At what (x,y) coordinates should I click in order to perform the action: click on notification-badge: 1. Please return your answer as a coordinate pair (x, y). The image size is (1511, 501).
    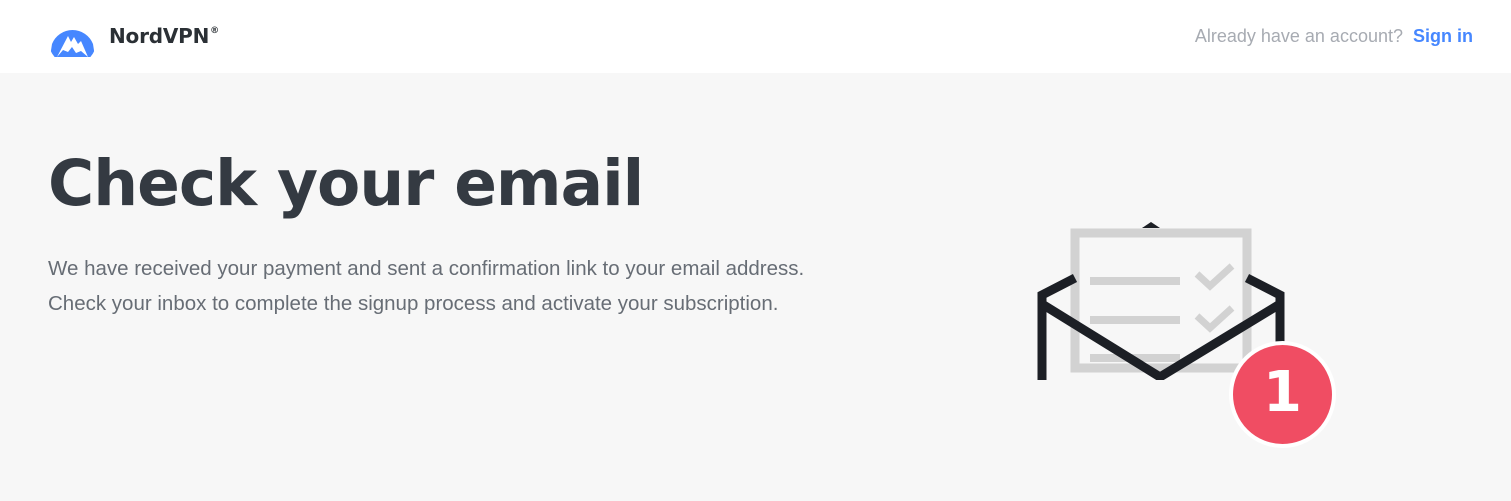
    Looking at the image, I should click on (1282, 394).